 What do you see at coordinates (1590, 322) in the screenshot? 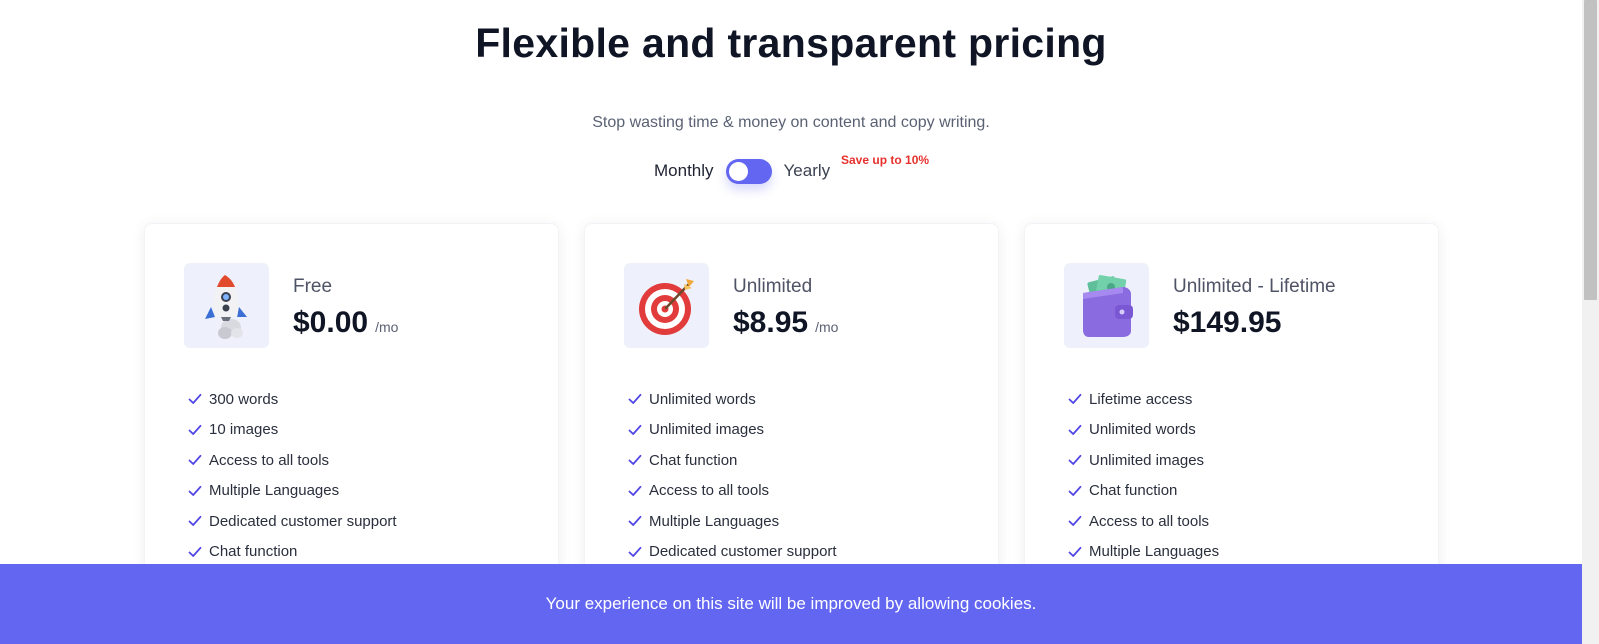
I see `page-scrollbar` at bounding box center [1590, 322].